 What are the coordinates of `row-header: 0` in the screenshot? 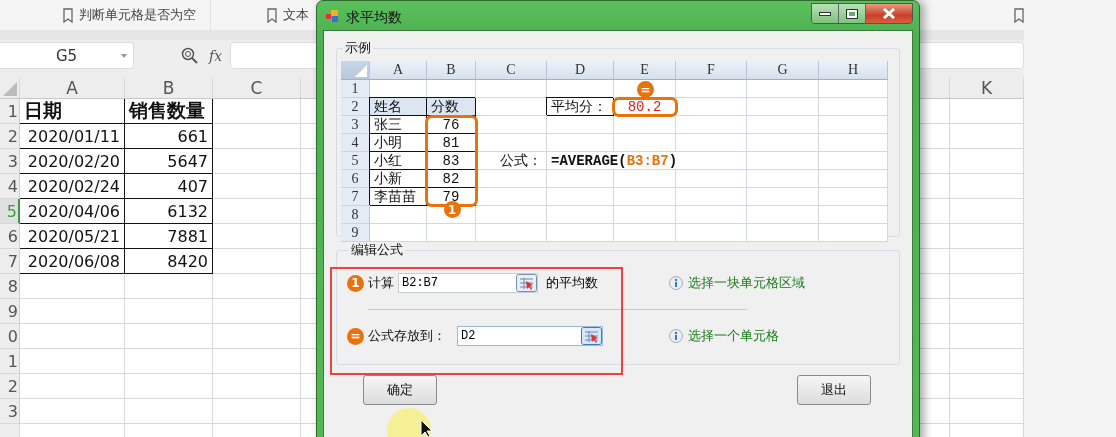 It's located at (10, 336).